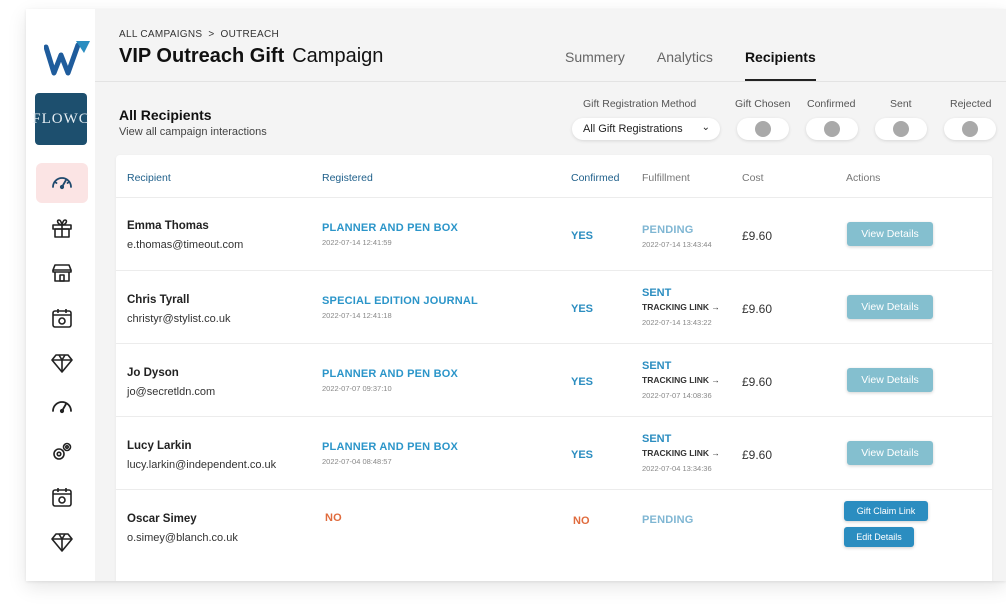  I want to click on sidebar-item-performance, so click(62, 407).